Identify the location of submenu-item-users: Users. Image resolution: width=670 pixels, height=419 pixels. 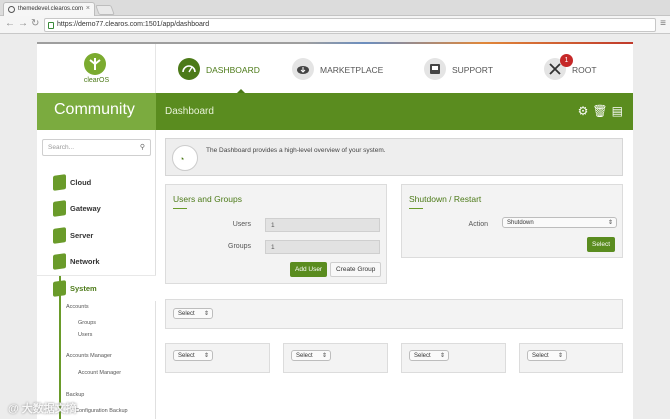
(85, 335).